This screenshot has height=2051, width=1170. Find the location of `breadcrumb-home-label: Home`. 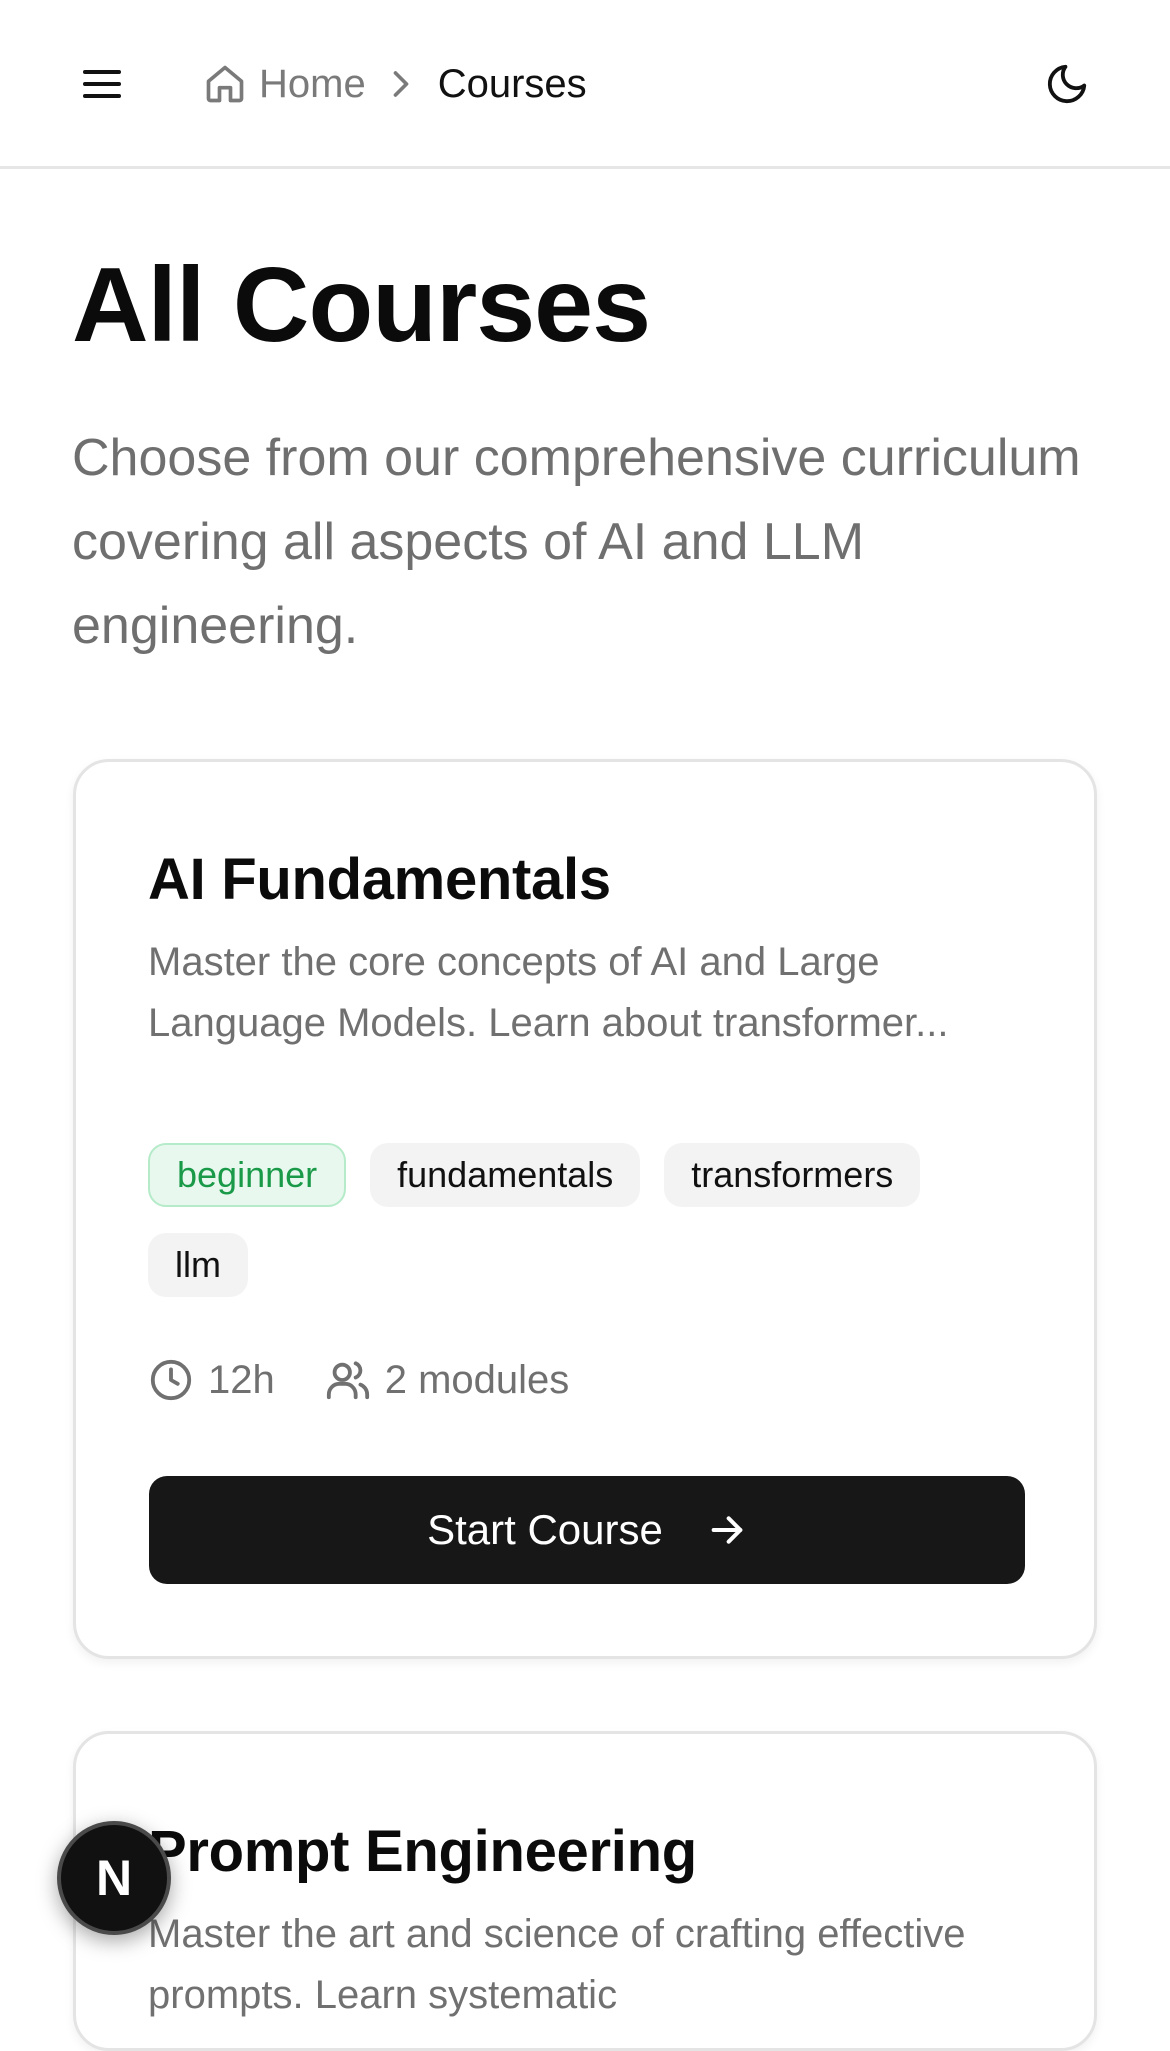

breadcrumb-home-label: Home is located at coordinates (312, 83).